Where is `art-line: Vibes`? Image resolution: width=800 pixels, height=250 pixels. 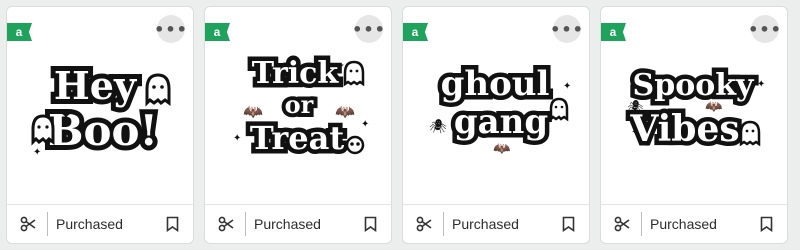
art-line: Vibes is located at coordinates (684, 129).